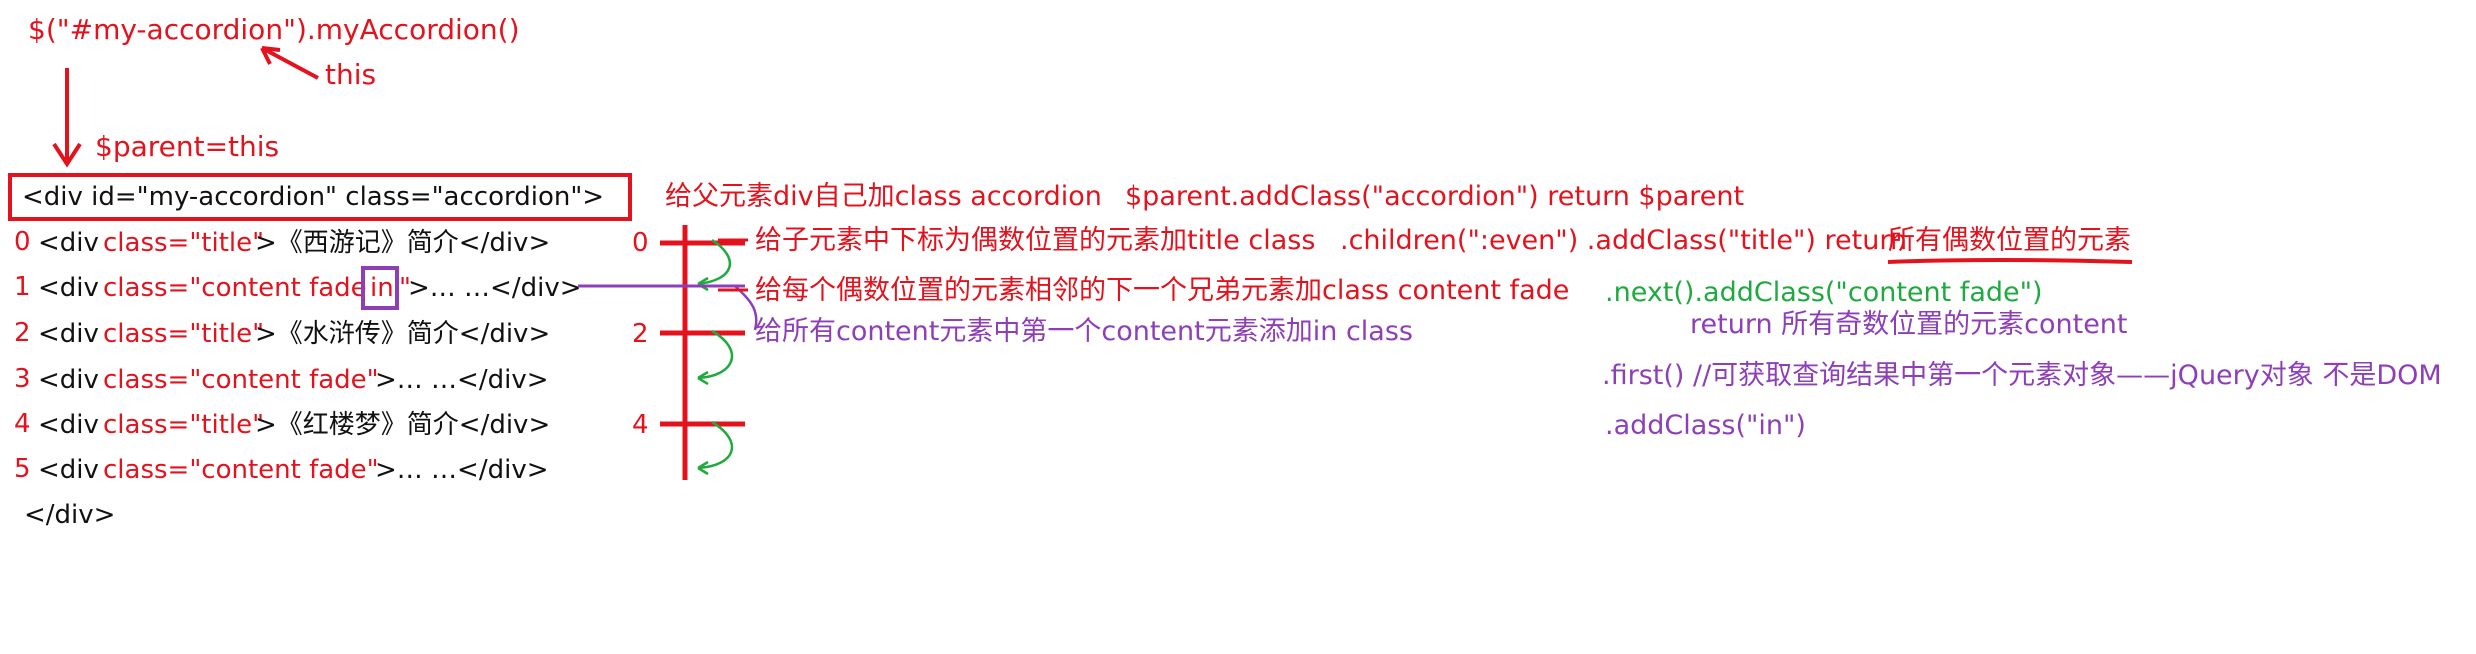 This screenshot has height=654, width=2476. Describe the element at coordinates (380, 288) in the screenshot. I see `in-class-box` at that location.